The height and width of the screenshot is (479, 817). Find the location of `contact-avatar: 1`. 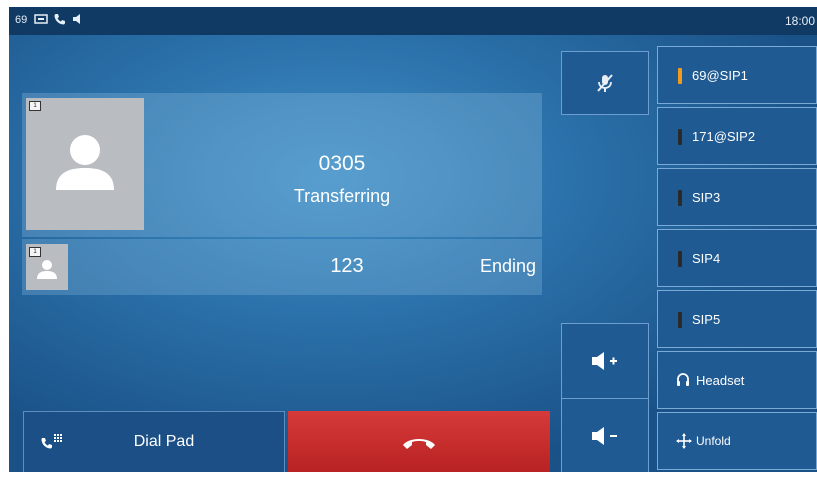

contact-avatar: 1 is located at coordinates (85, 164).